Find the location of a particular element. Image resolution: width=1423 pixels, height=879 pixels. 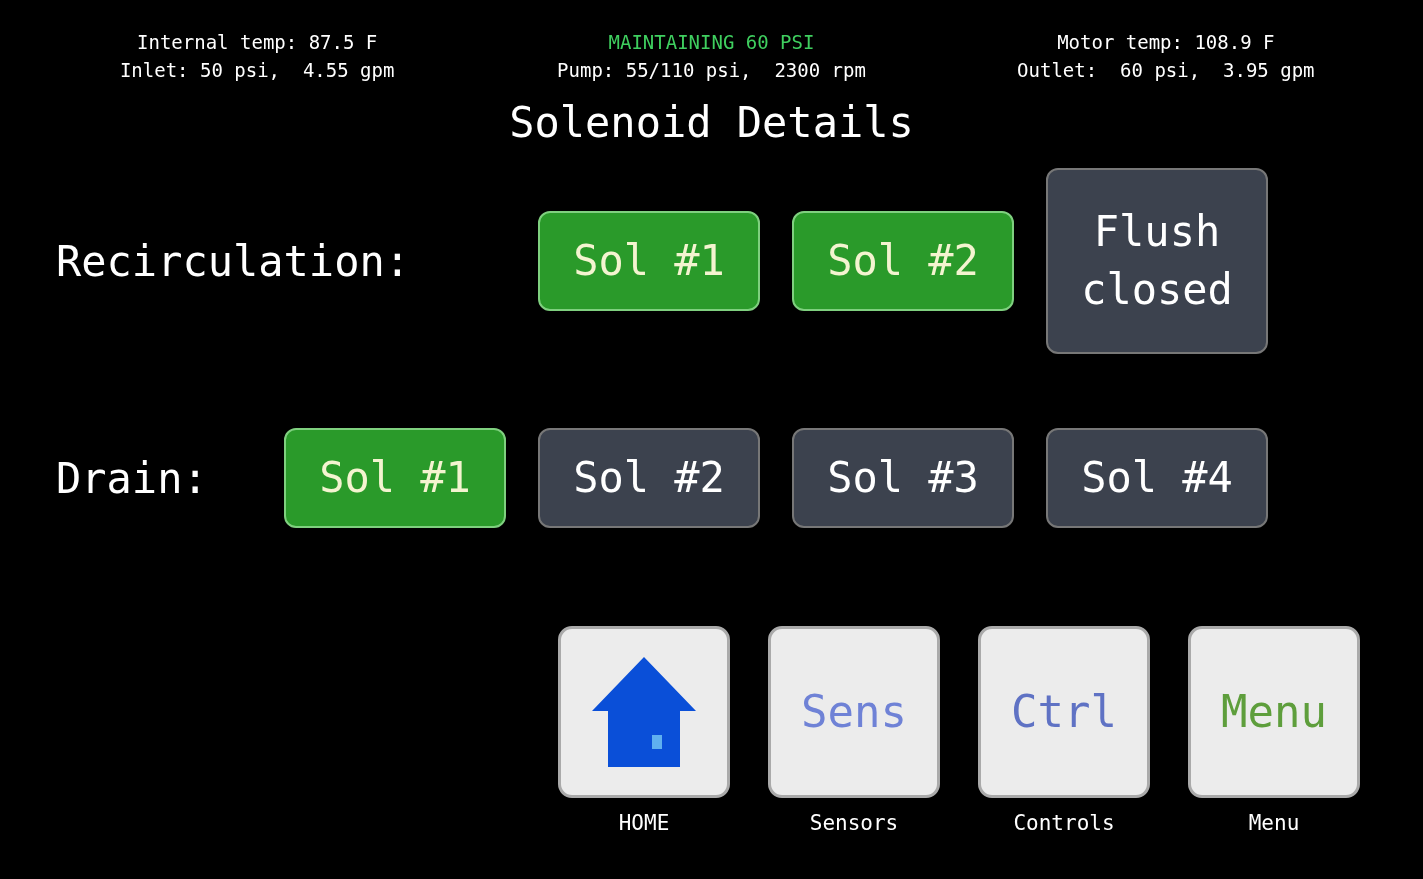

status-message: MAINTAINING 60 PSI is located at coordinates (711, 42).